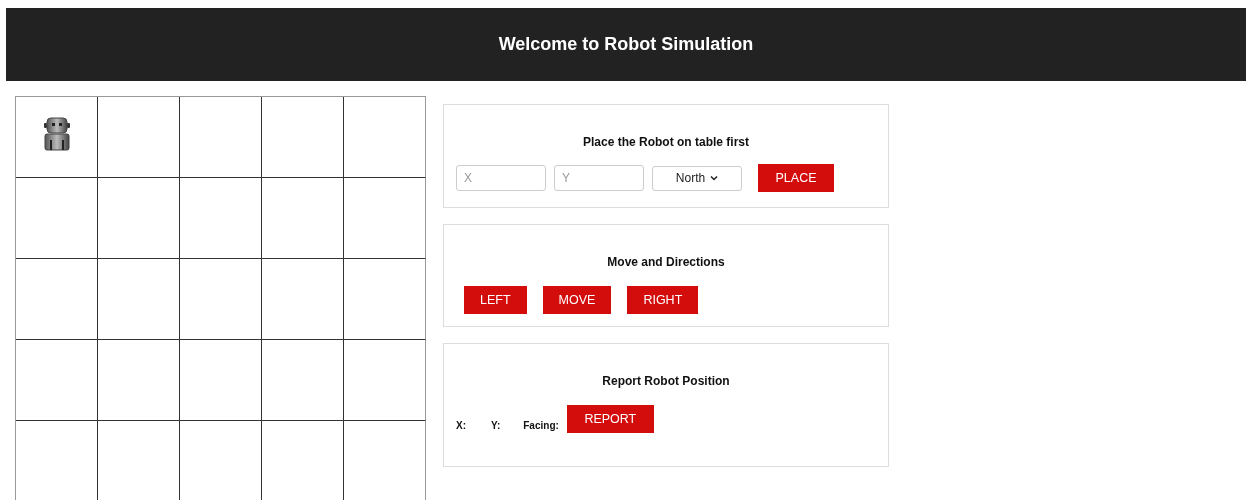 This screenshot has width=1252, height=500. Describe the element at coordinates (496, 425) in the screenshot. I see `y-label: Y:` at that location.